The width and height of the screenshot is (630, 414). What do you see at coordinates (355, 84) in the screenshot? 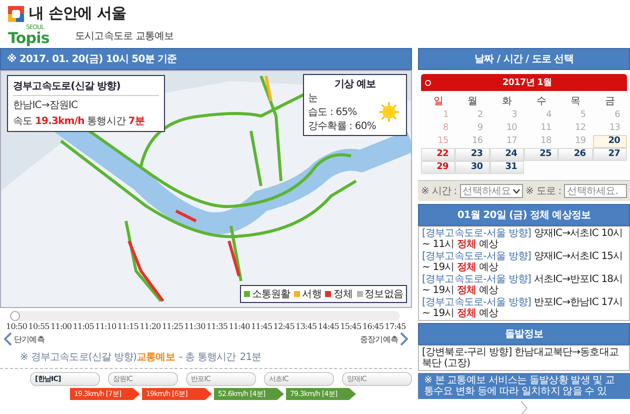
I see `weather-title: 기상 예보` at bounding box center [355, 84].